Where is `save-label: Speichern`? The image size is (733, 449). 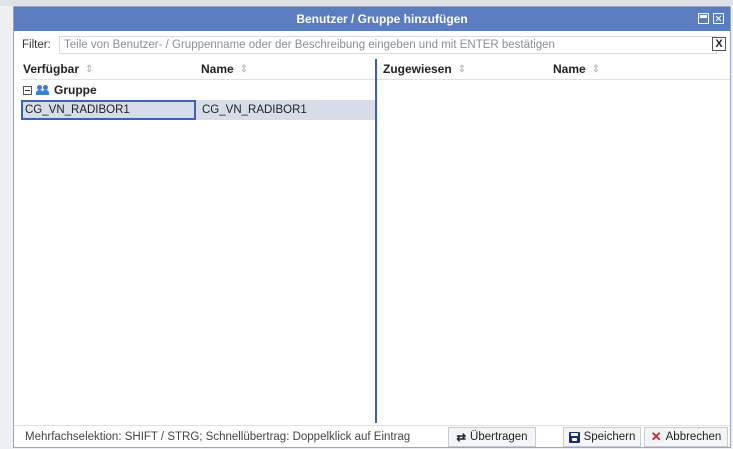
save-label: Speichern is located at coordinates (609, 437).